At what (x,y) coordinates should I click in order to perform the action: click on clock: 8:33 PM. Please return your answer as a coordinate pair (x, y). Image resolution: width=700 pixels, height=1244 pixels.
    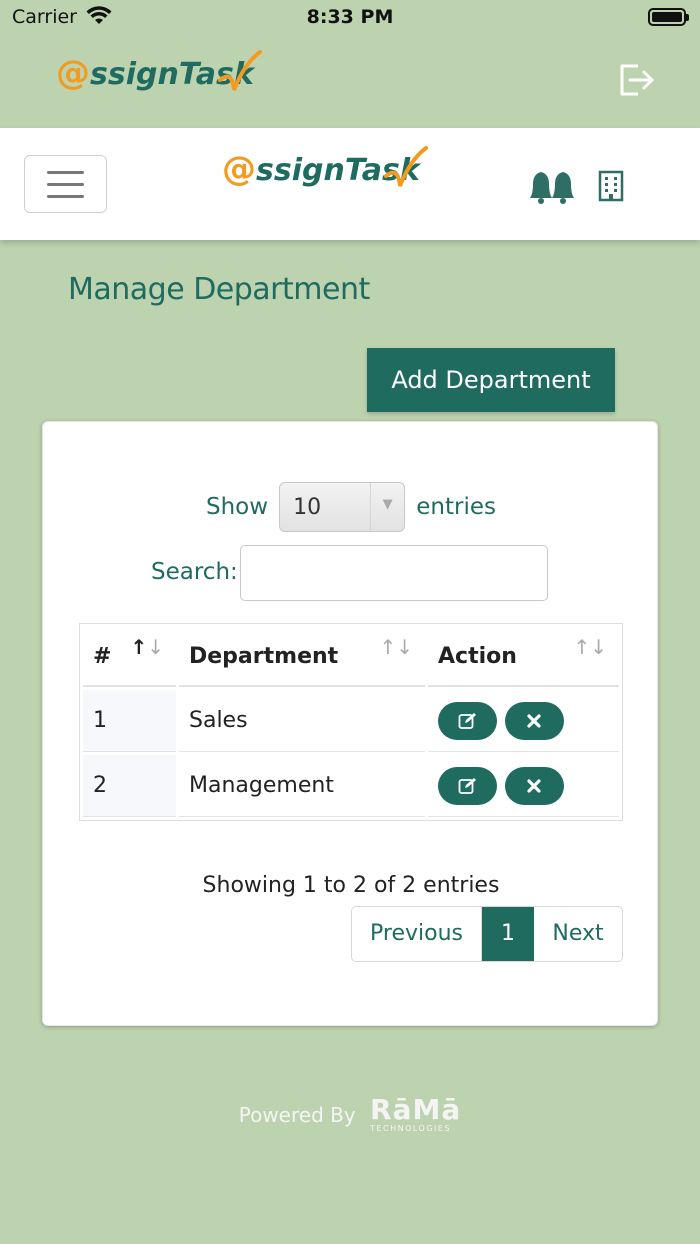
    Looking at the image, I should click on (350, 17).